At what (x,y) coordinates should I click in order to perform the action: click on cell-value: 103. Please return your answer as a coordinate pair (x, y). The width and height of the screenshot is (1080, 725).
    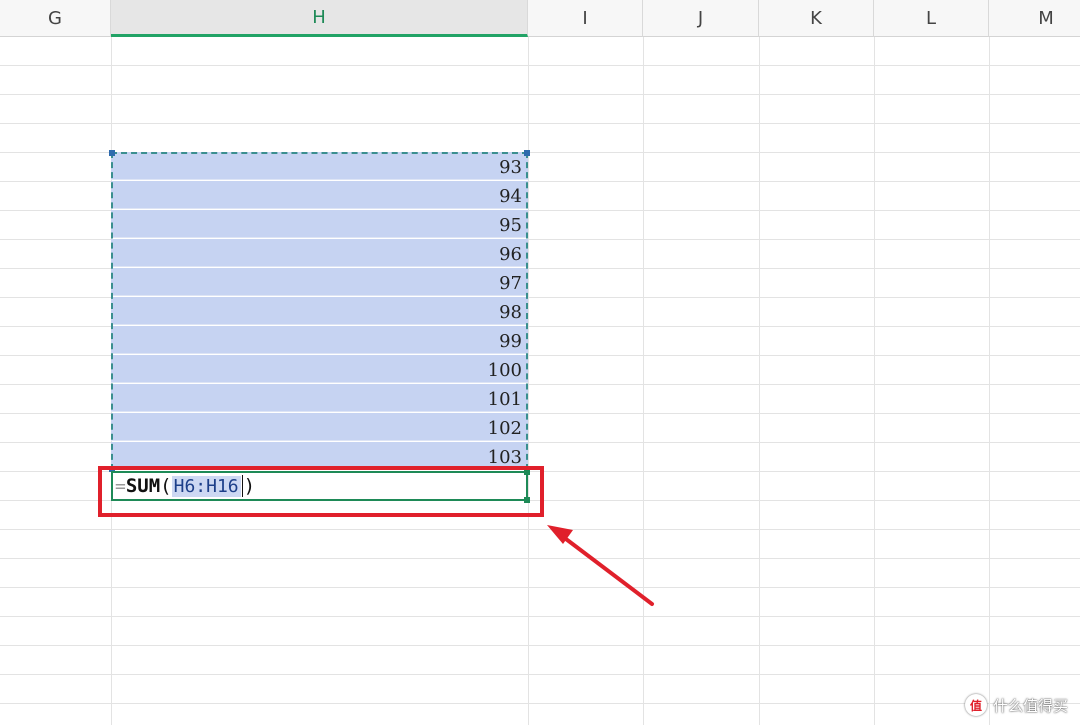
    Looking at the image, I should click on (504, 457).